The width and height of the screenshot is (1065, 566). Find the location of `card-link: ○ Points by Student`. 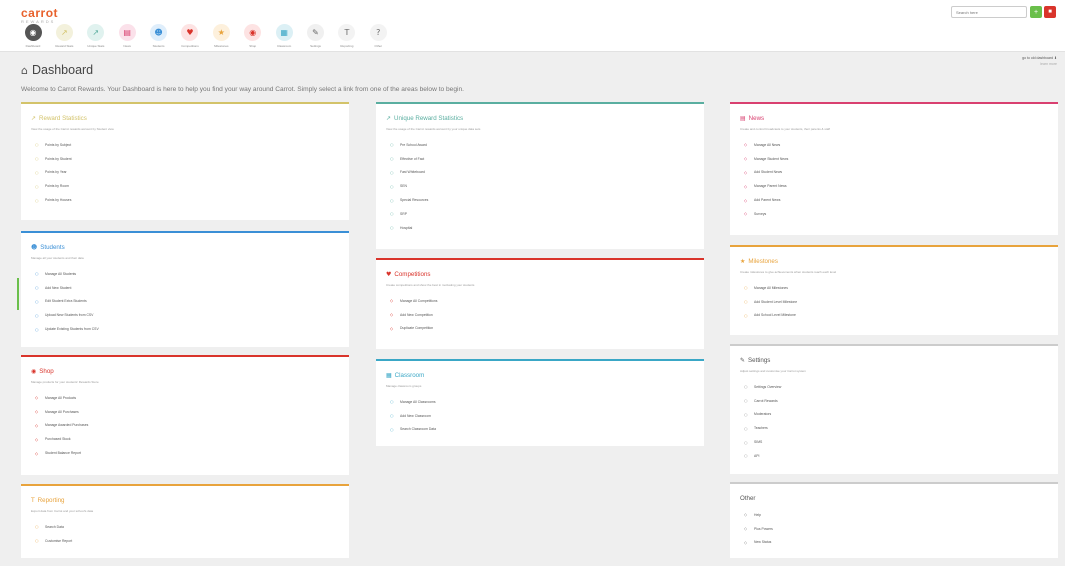

card-link: ○ Points by Student is located at coordinates (53, 159).